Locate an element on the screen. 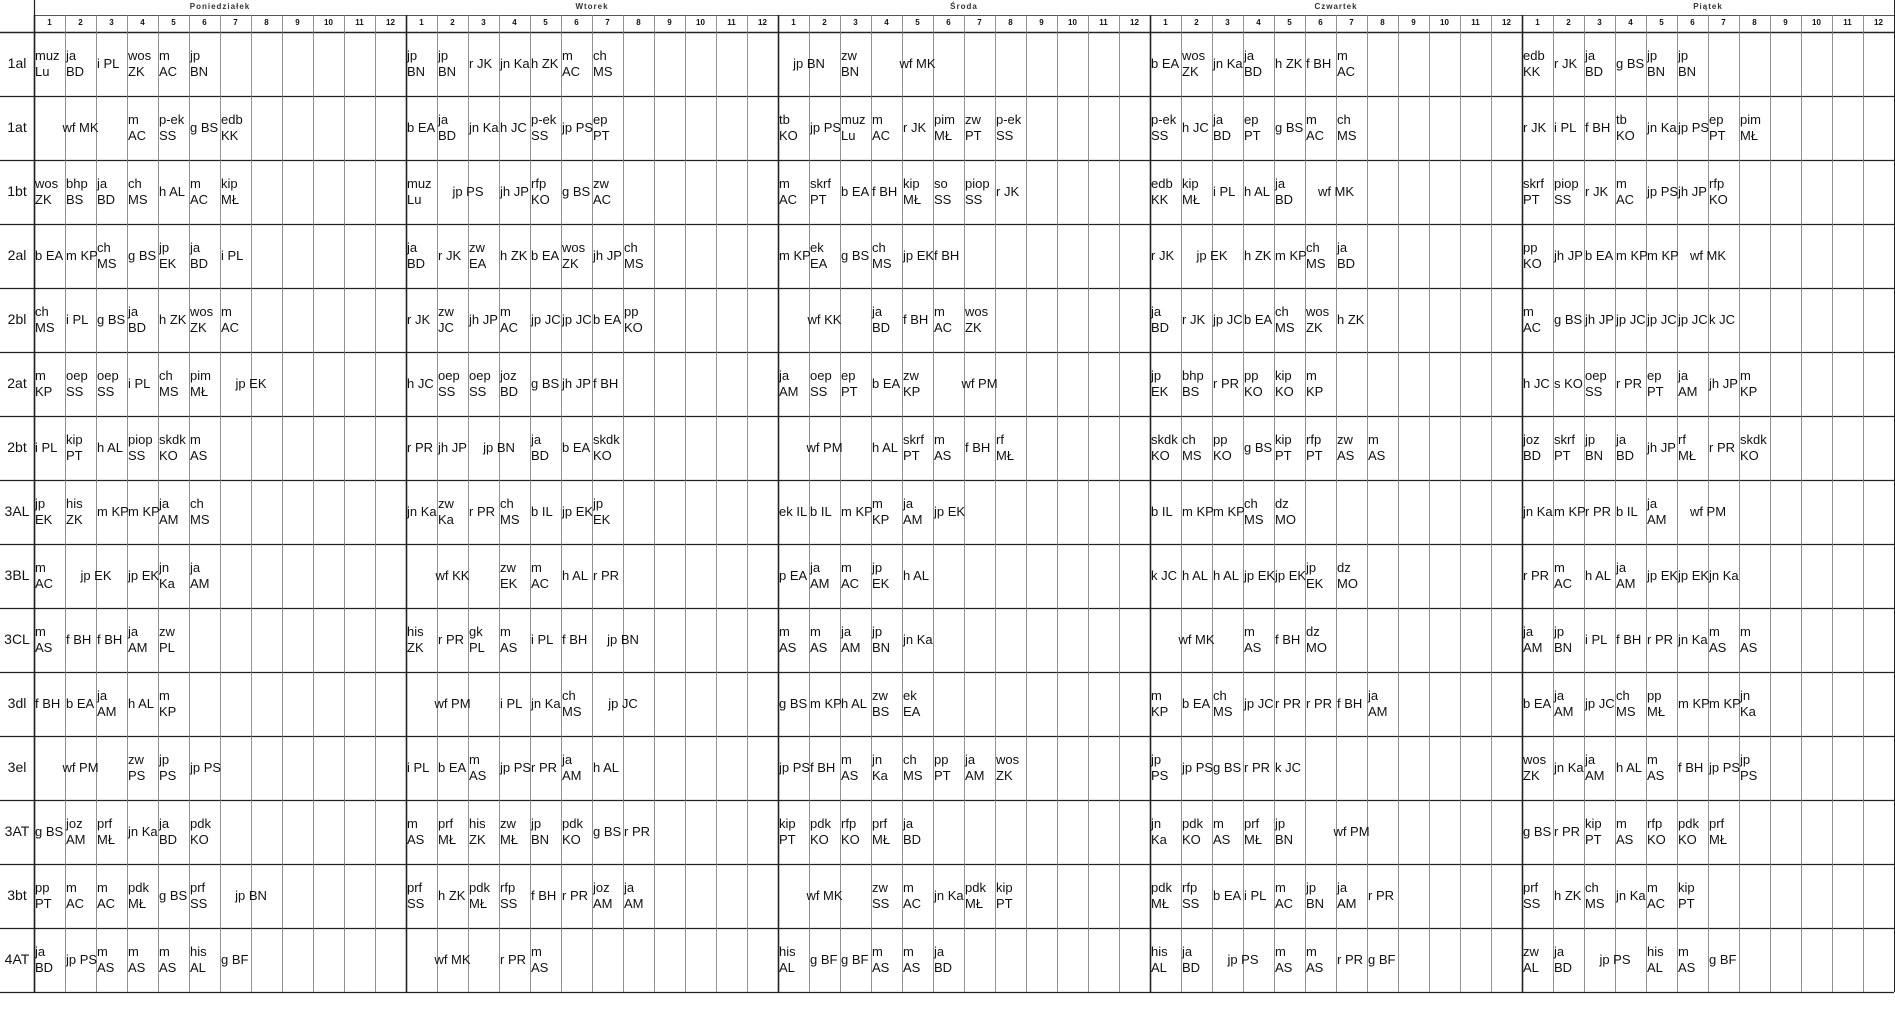 Image resolution: width=1895 pixels, height=1033 pixels. lesson-teacher: AC is located at coordinates (230, 327).